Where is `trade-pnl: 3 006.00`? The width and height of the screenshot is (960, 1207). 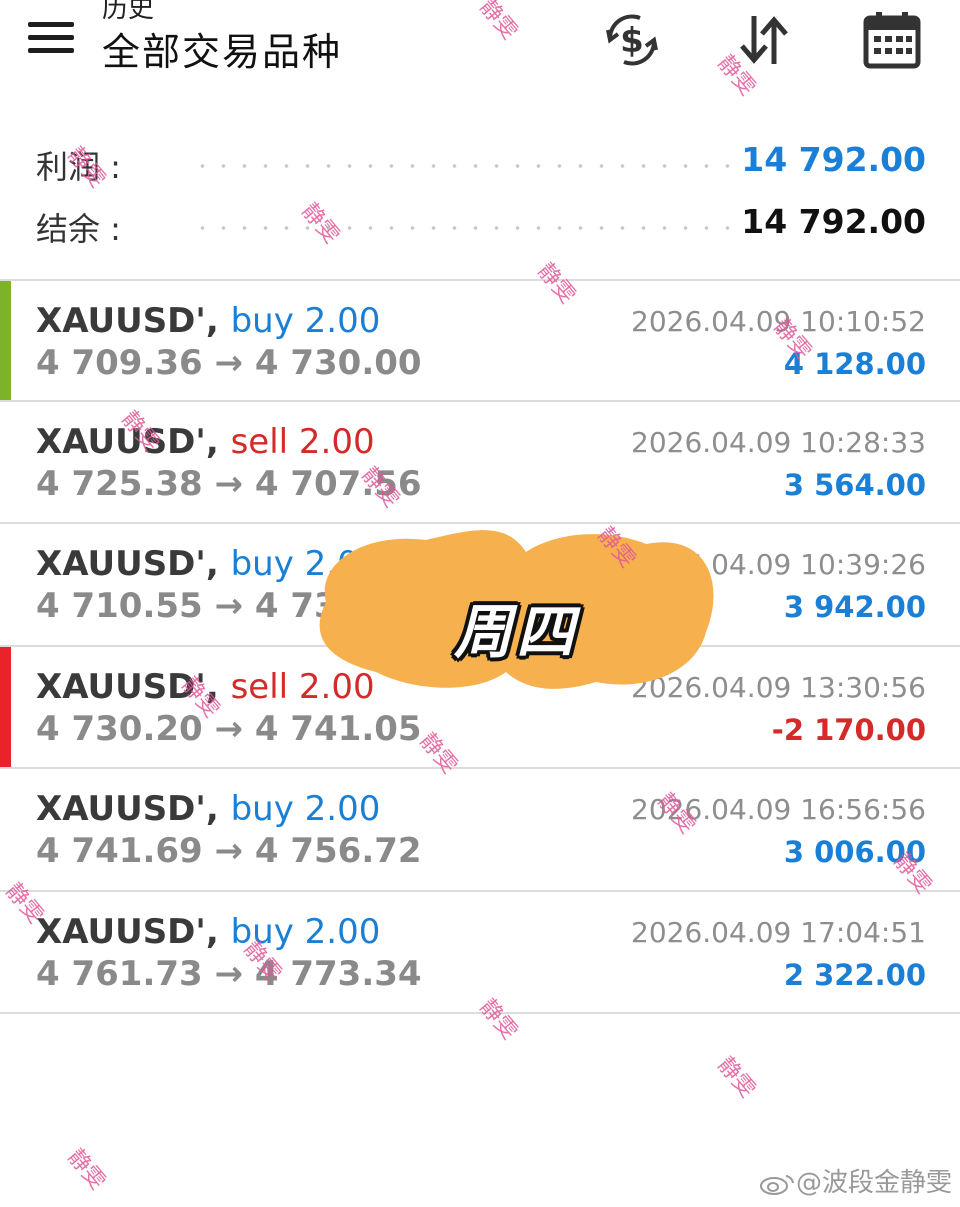 trade-pnl: 3 006.00 is located at coordinates (854, 852).